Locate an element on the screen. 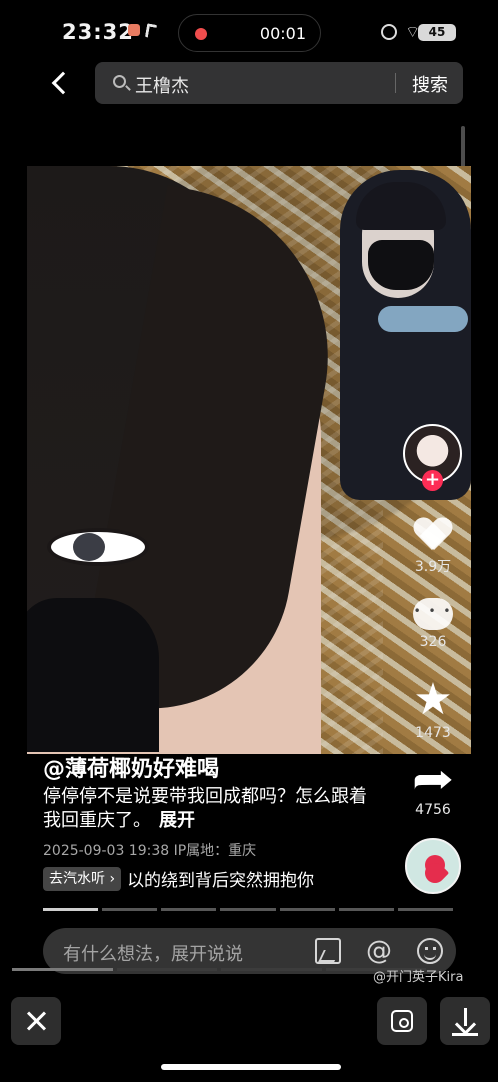  pupil is located at coordinates (89, 547).